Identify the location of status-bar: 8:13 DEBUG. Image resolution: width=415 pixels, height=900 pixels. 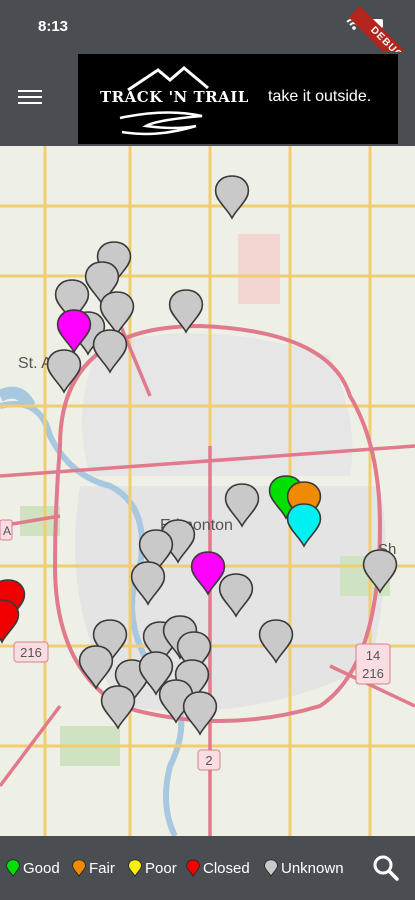
(207, 40).